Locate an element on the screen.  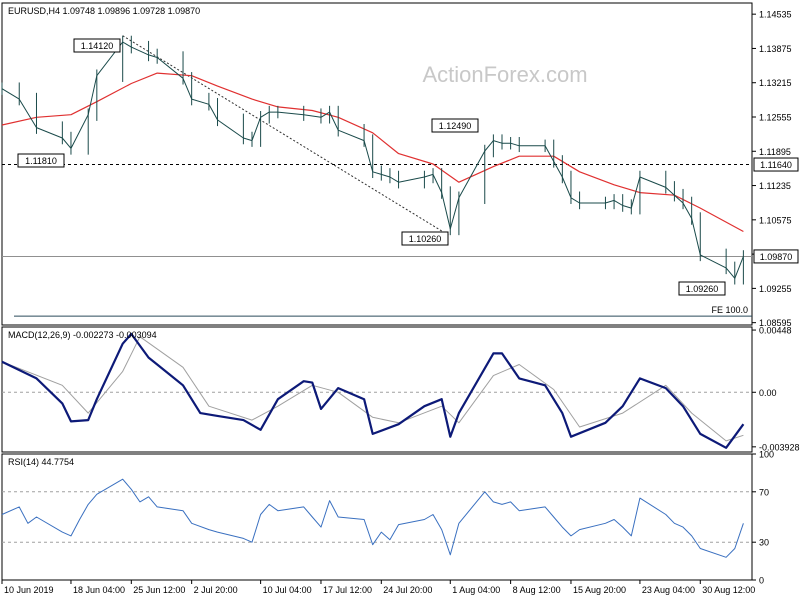
price-annotation-label: 1.09260 is located at coordinates (702, 289).